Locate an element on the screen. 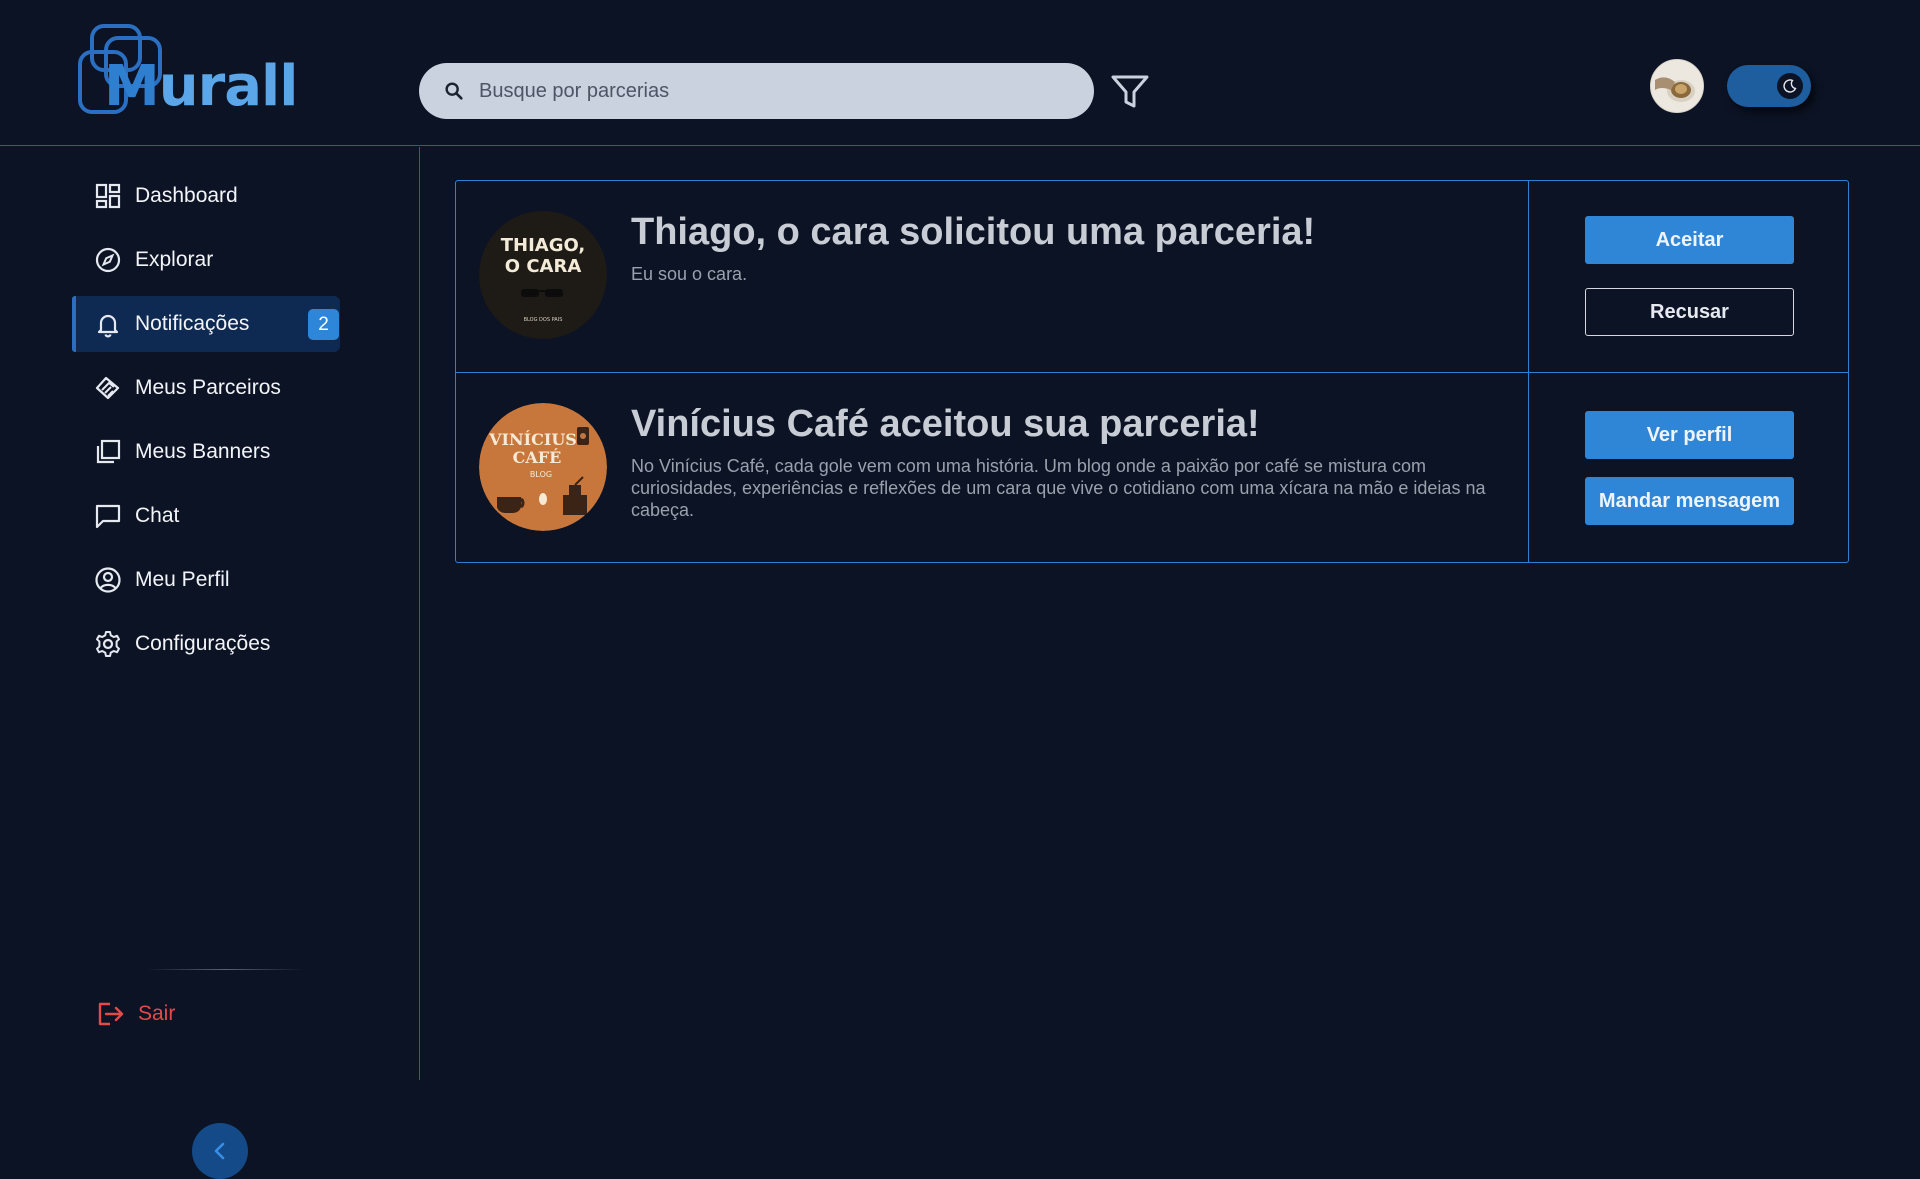 Image resolution: width=1920 pixels, height=1179 pixels. logo-text-m: M is located at coordinates (132, 86).